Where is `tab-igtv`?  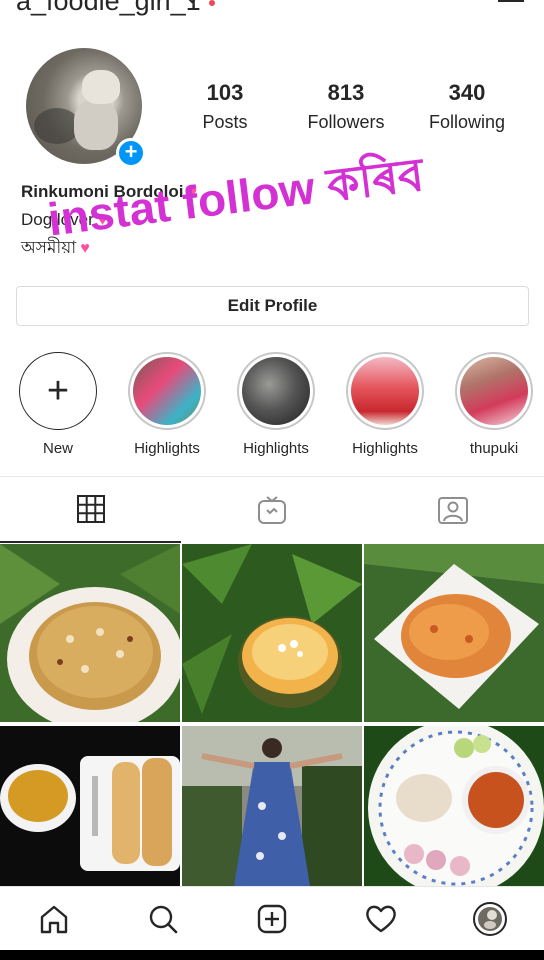 tab-igtv is located at coordinates (271, 510).